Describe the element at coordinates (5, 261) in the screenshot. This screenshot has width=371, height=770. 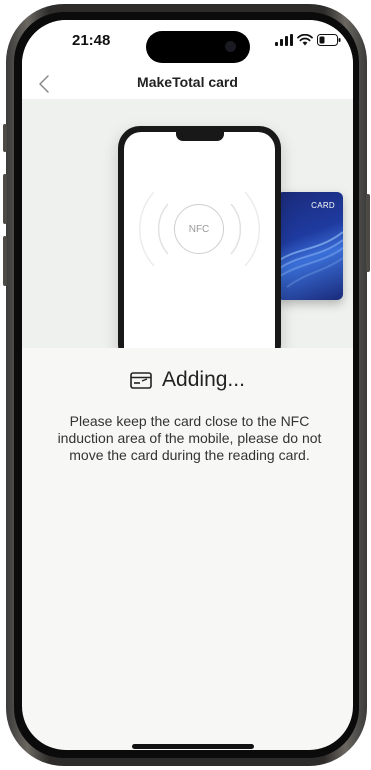
I see `volume-down-button` at that location.